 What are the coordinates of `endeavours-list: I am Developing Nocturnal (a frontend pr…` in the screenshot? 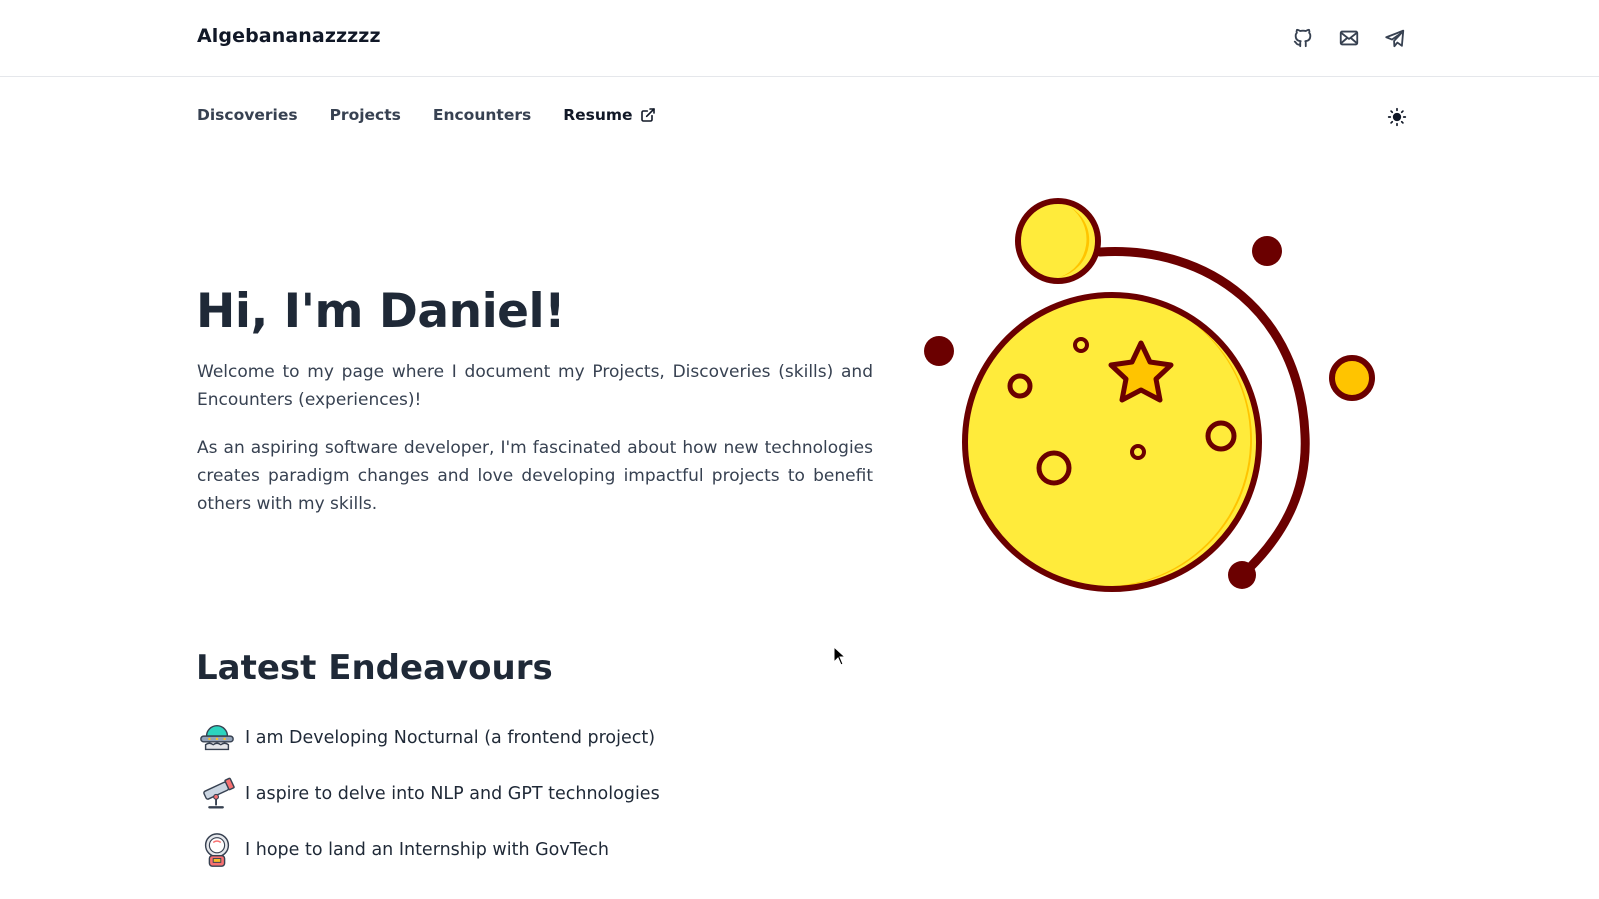 It's located at (428, 802).